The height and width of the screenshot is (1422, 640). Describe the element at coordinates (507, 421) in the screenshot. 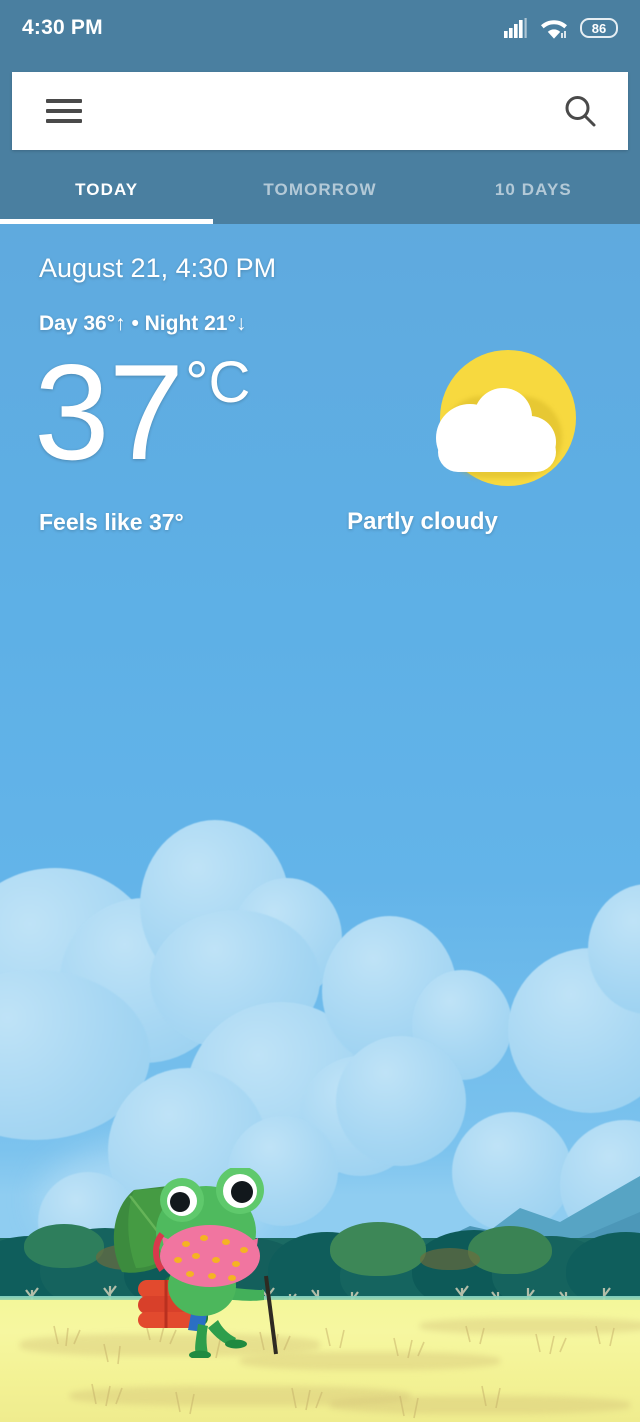

I see `partly-cloudy-icon` at that location.